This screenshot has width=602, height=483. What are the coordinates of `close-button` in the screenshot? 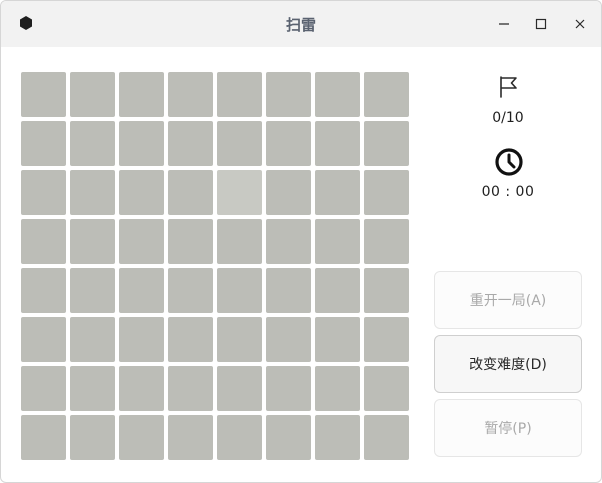 It's located at (580, 24).